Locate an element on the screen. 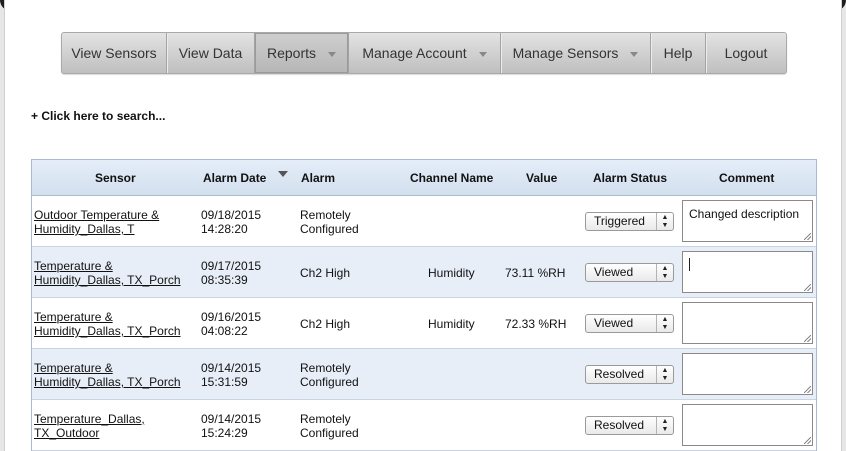 This screenshot has height=451, width=846. nav-view-sensors: View Sensors is located at coordinates (114, 53).